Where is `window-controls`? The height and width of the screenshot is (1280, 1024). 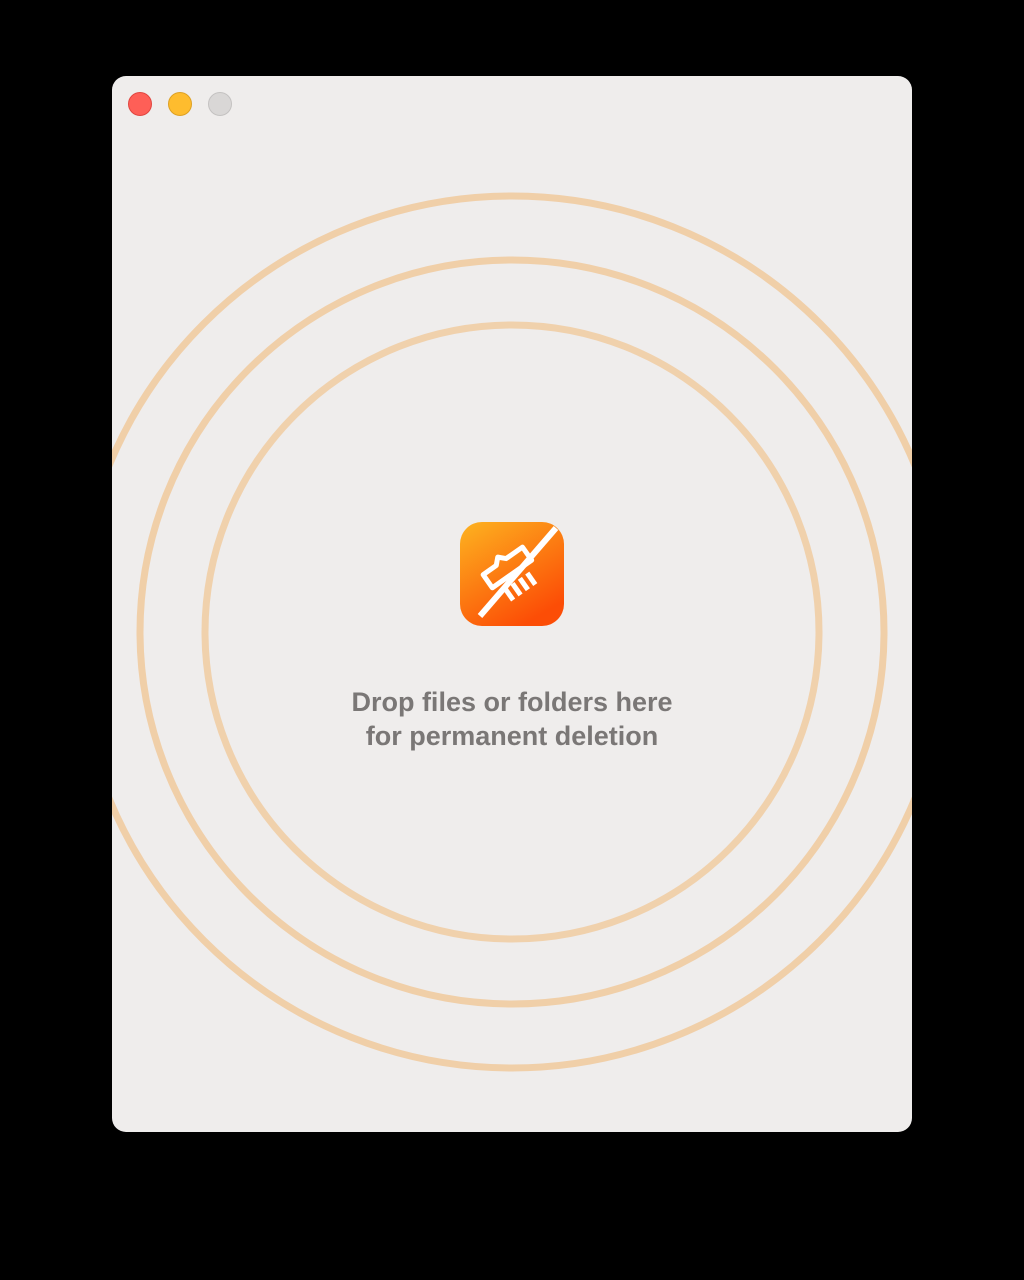 window-controls is located at coordinates (180, 104).